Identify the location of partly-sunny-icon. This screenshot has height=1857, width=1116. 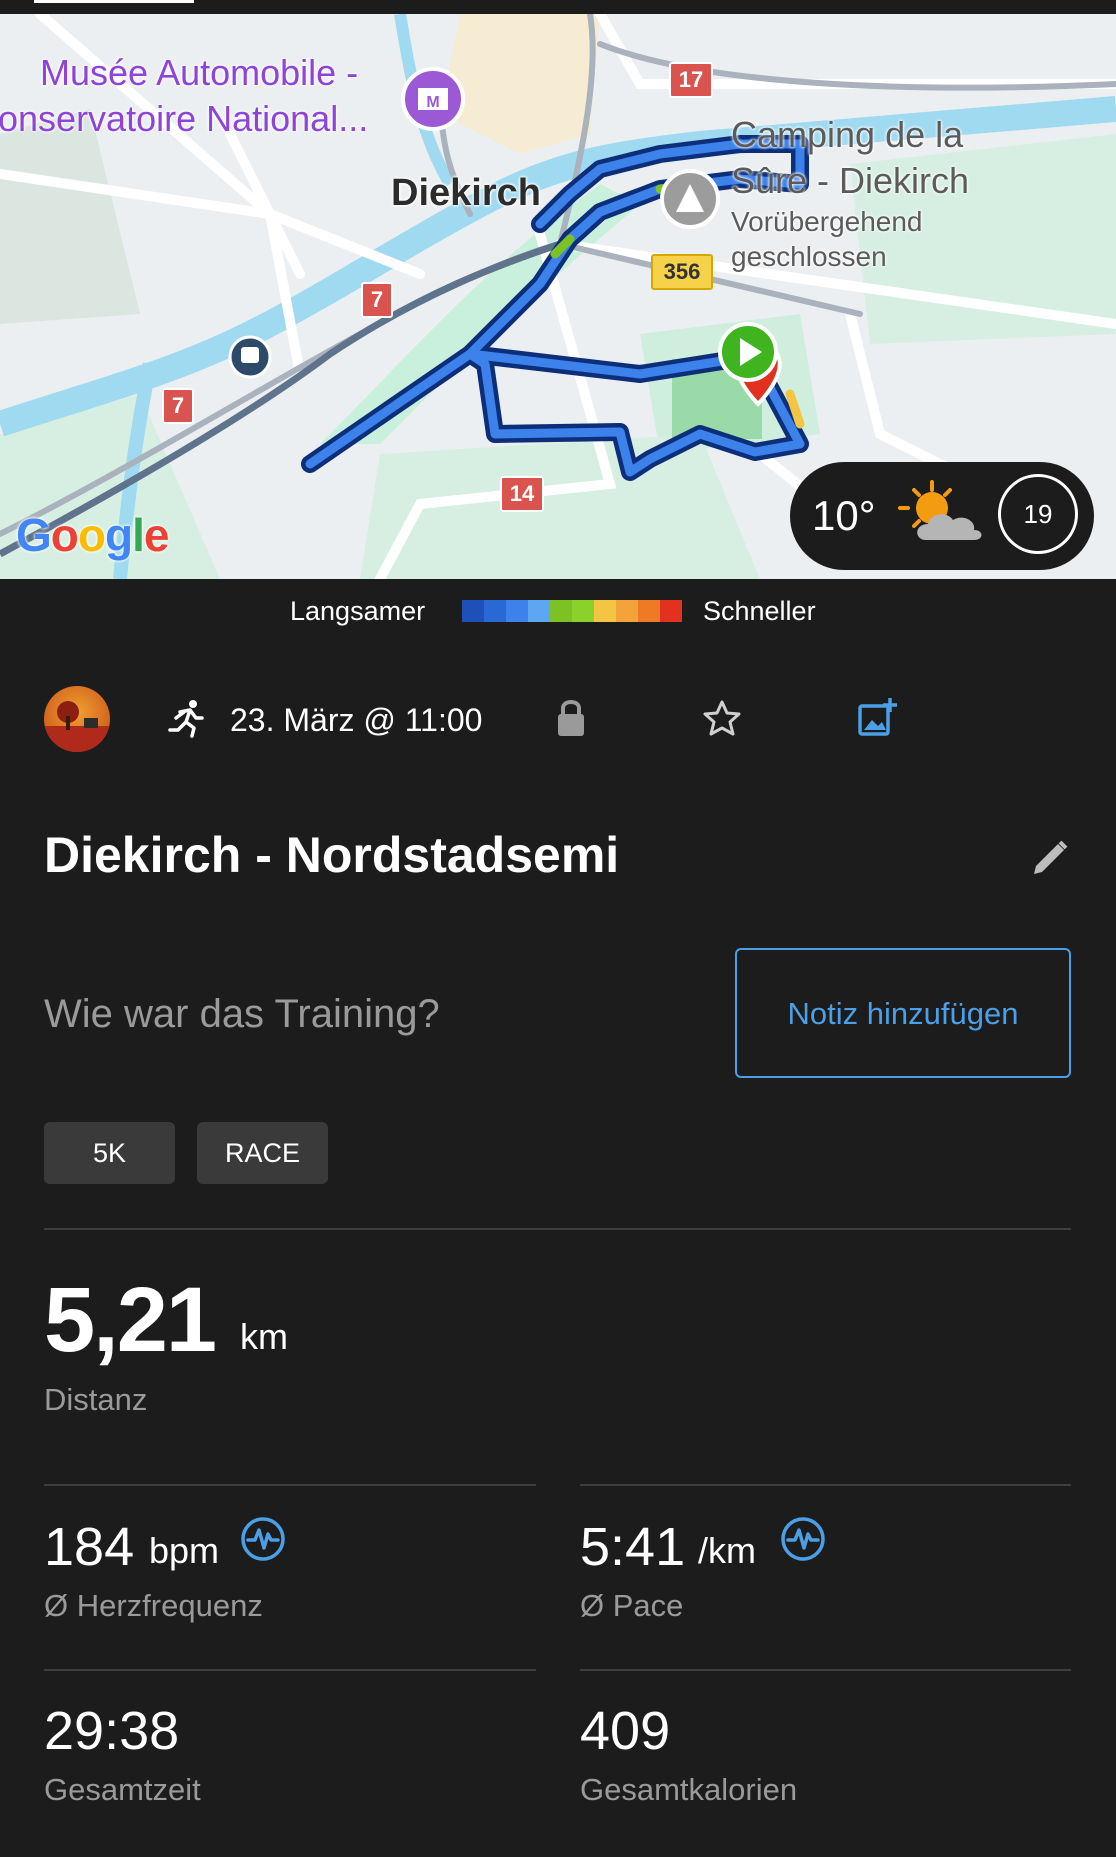
(940, 510).